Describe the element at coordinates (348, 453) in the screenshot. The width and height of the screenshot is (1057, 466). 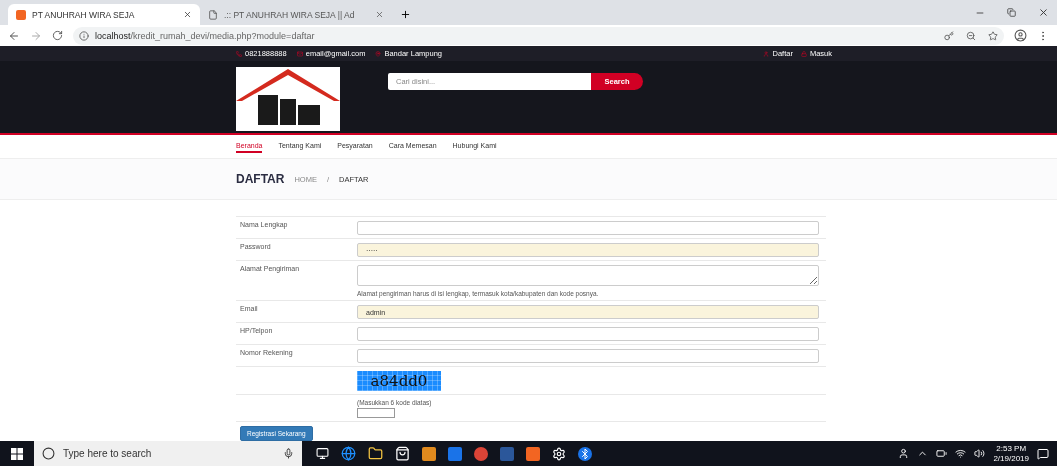
I see `browser-icon` at that location.